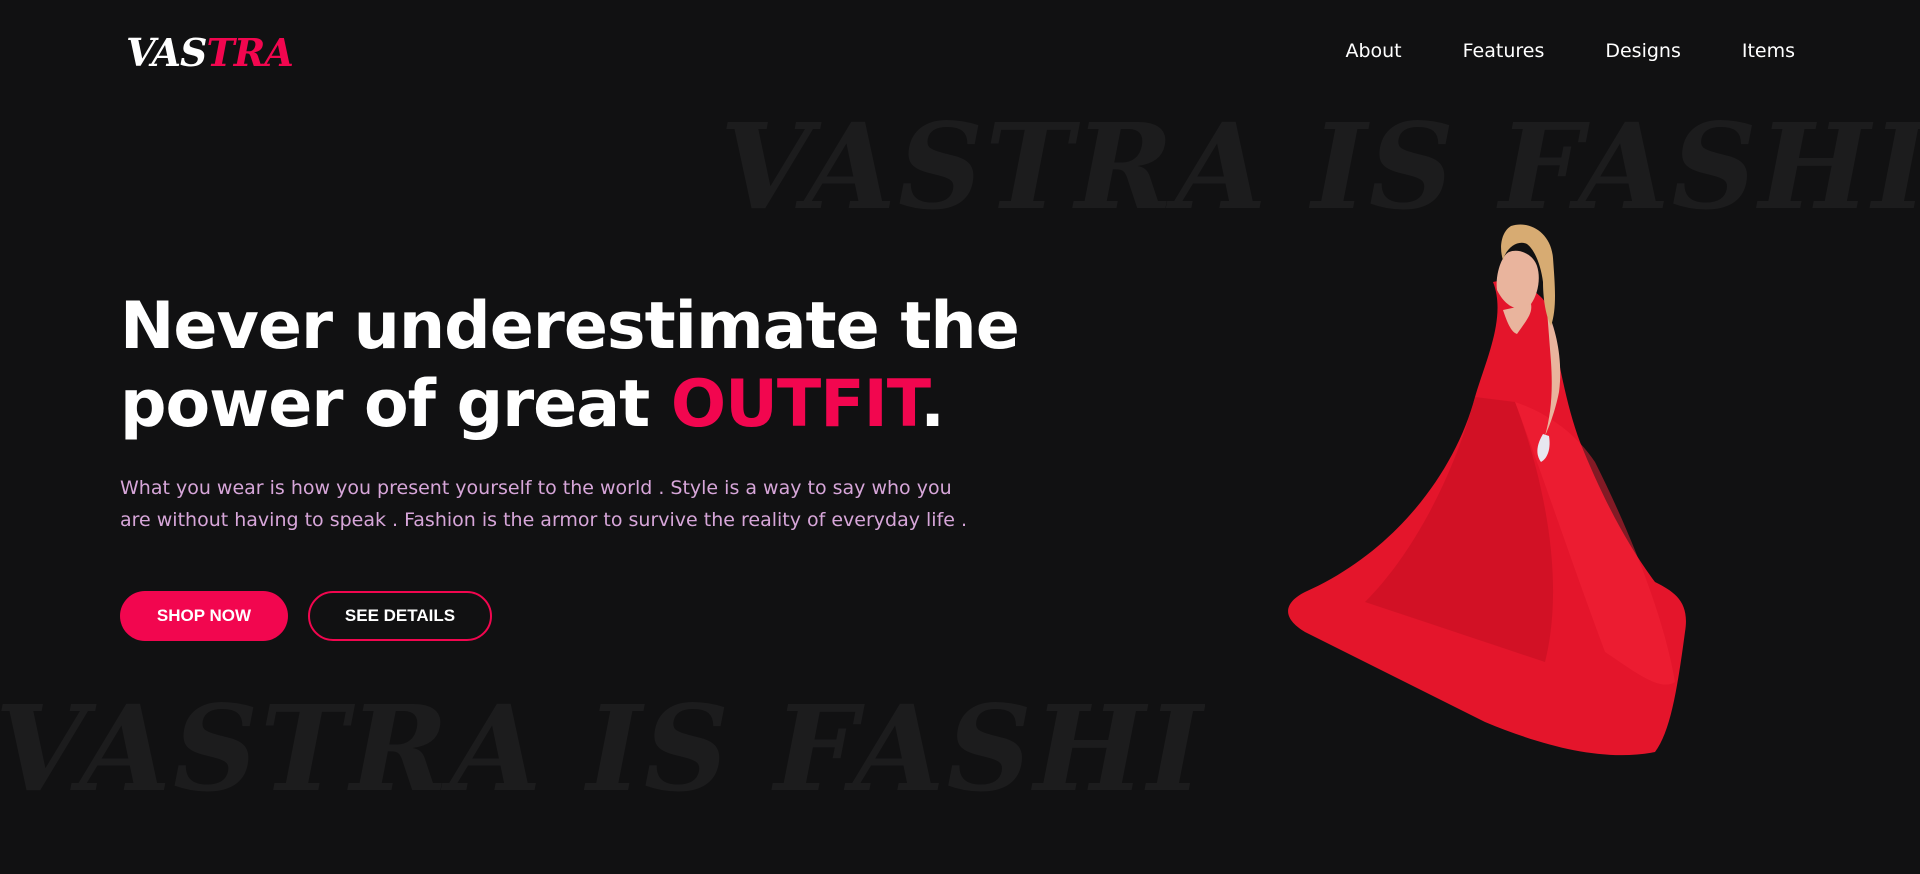 The image size is (1920, 874). What do you see at coordinates (1373, 51) in the screenshot?
I see `nav-link-about: About` at bounding box center [1373, 51].